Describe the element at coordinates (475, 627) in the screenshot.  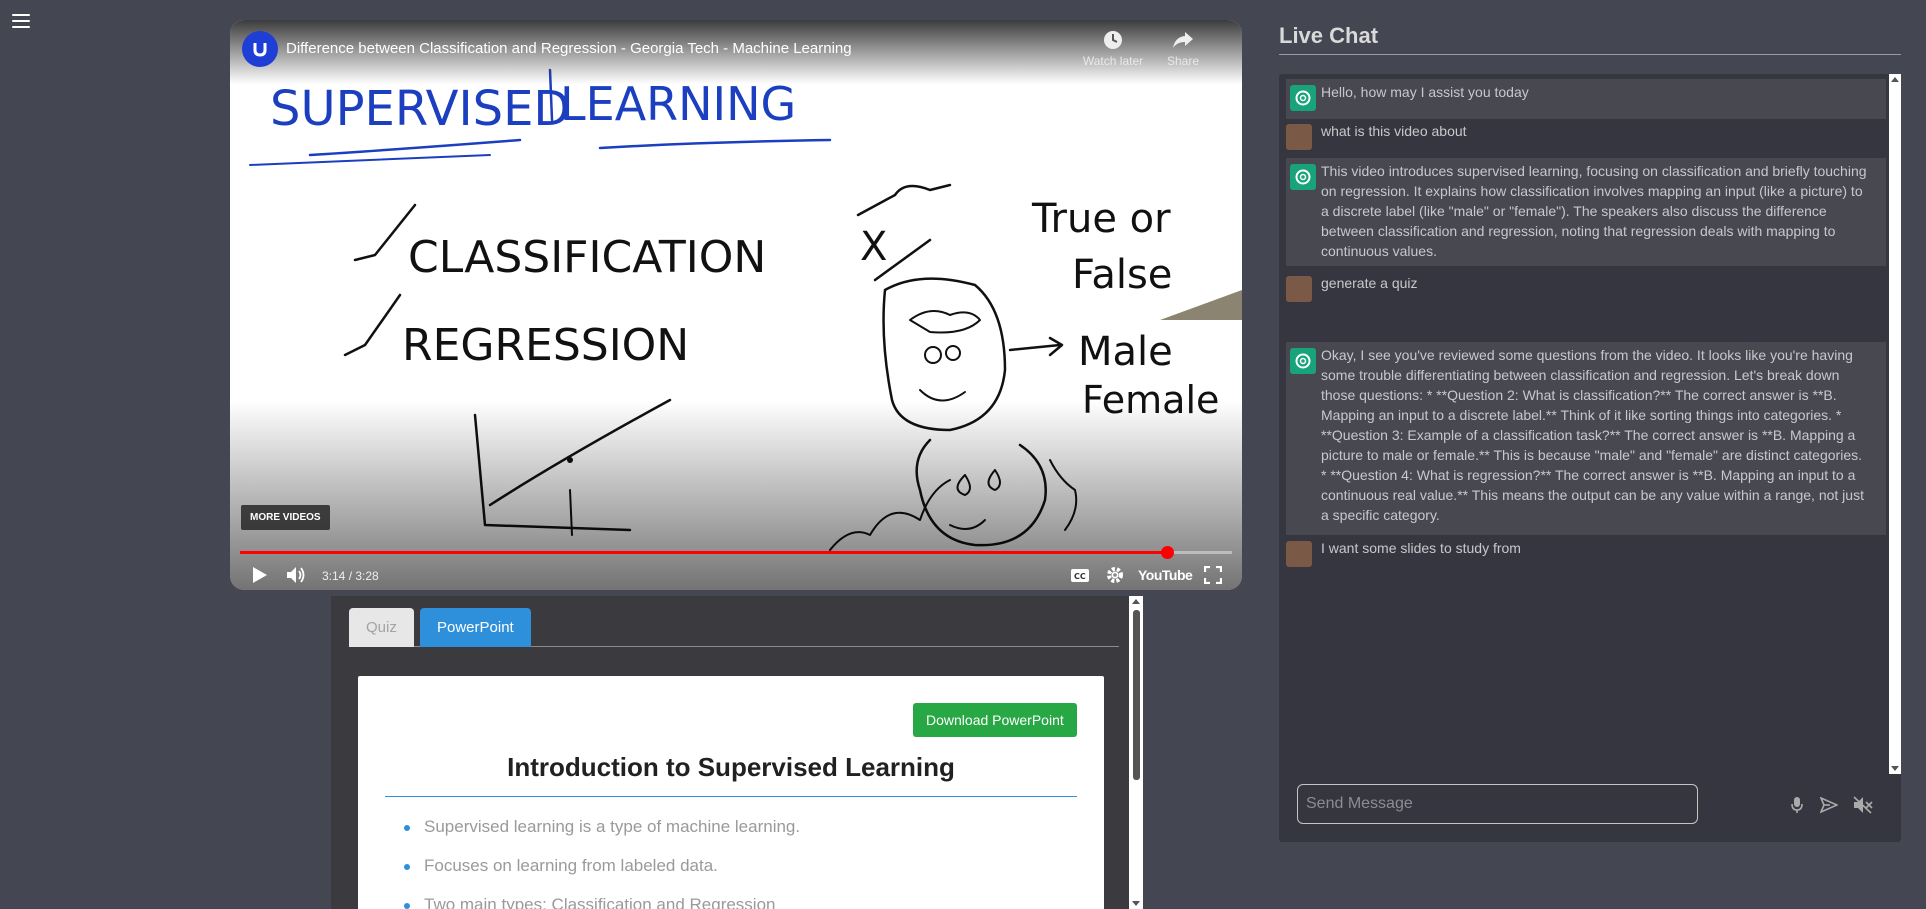
I see `tab-powerpoint: PowerPoint` at that location.